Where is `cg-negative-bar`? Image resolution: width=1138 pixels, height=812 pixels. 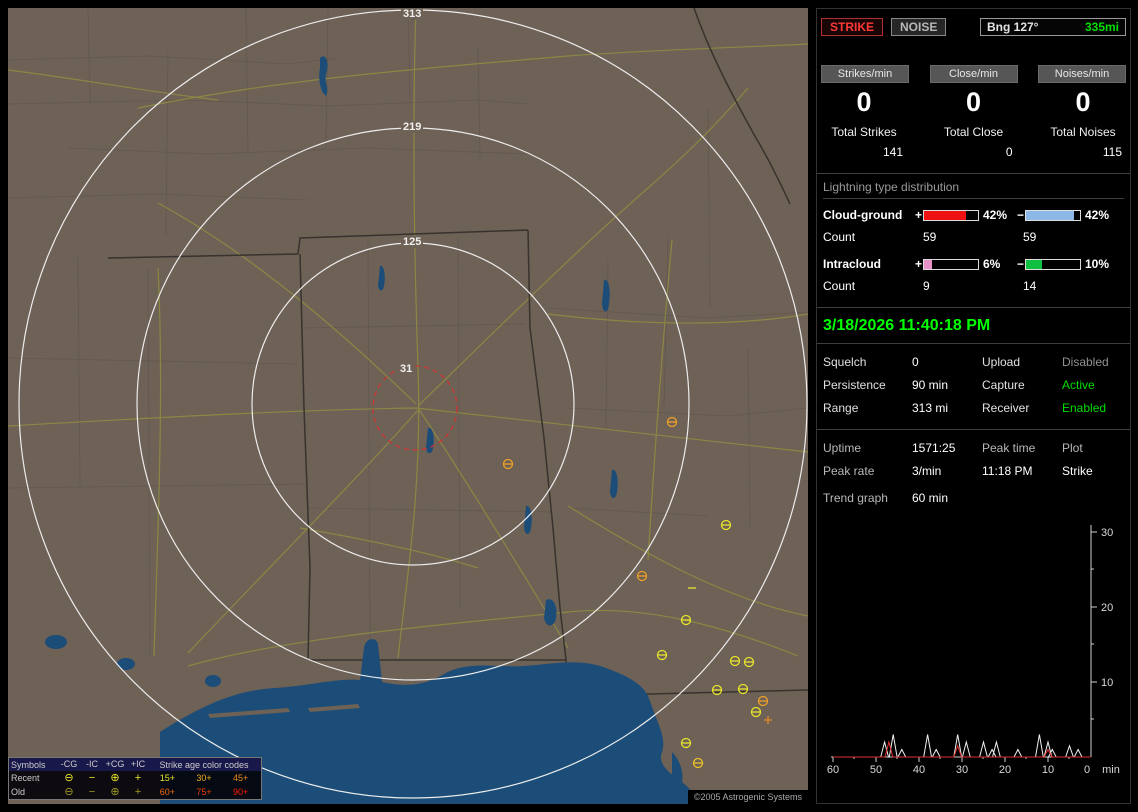
cg-negative-bar is located at coordinates (1053, 215).